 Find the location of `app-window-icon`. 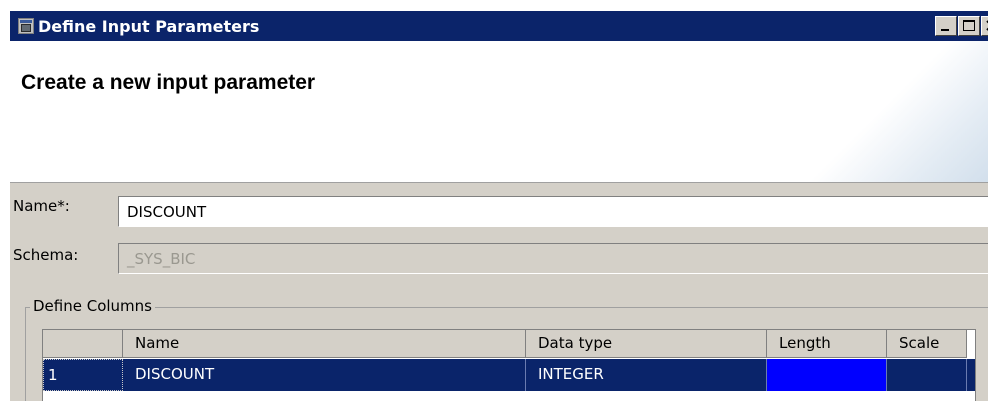

app-window-icon is located at coordinates (26, 26).